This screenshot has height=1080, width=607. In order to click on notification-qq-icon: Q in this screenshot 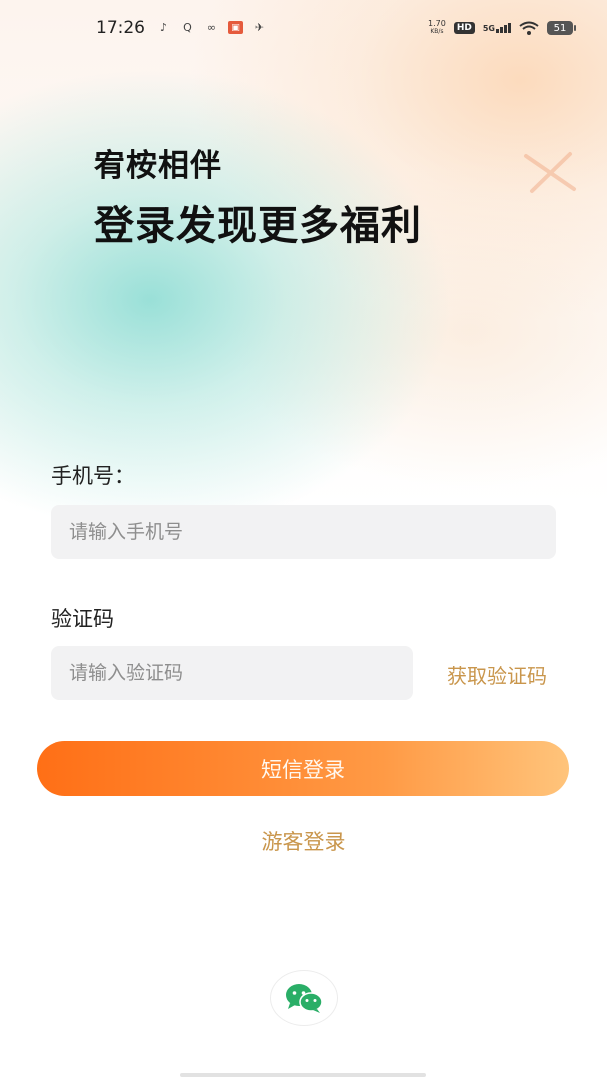, I will do `click(187, 27)`.